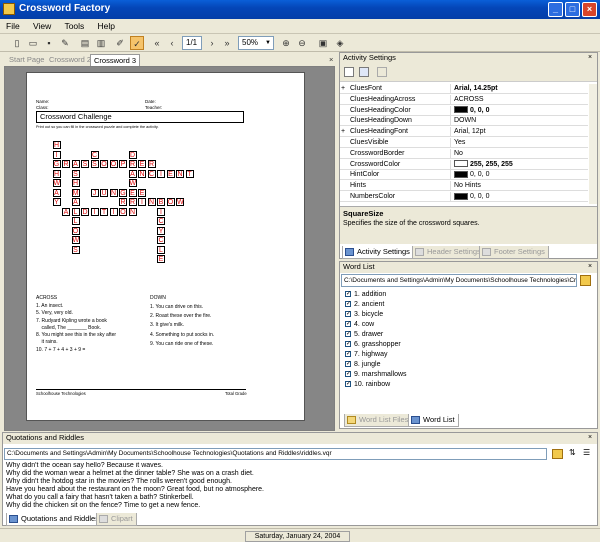 This screenshot has width=600, height=542. I want to click on categorized-icon, so click(349, 72).